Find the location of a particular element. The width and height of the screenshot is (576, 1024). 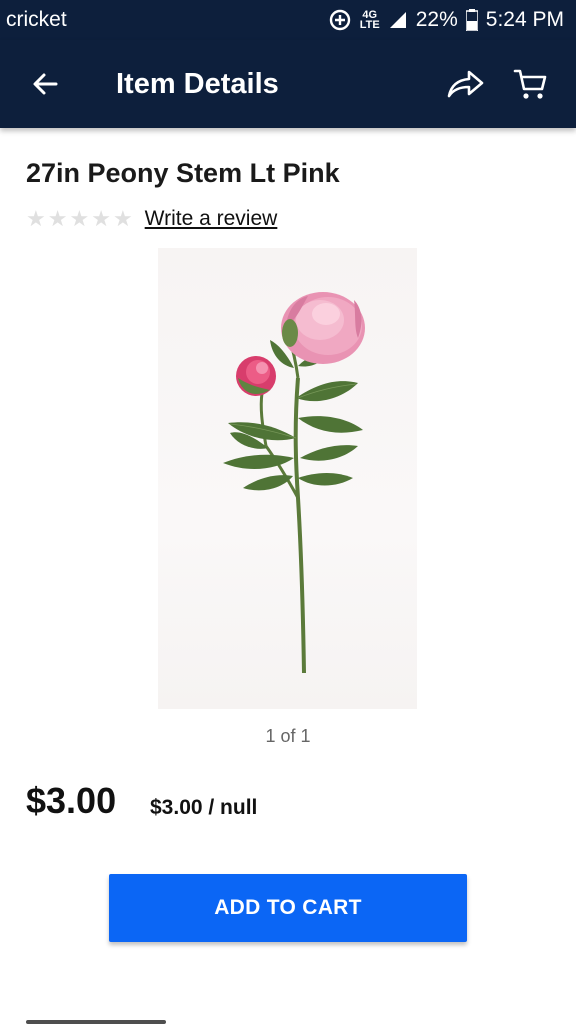

image-counter: 1 of 1 is located at coordinates (288, 736).